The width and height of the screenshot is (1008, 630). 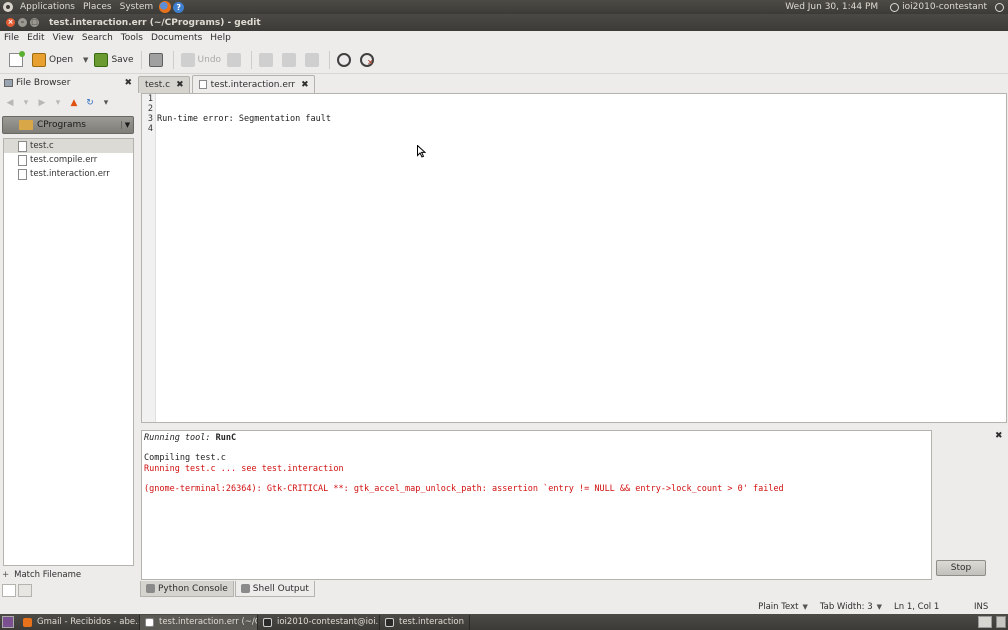 I want to click on cut-button, so click(x=267, y=60).